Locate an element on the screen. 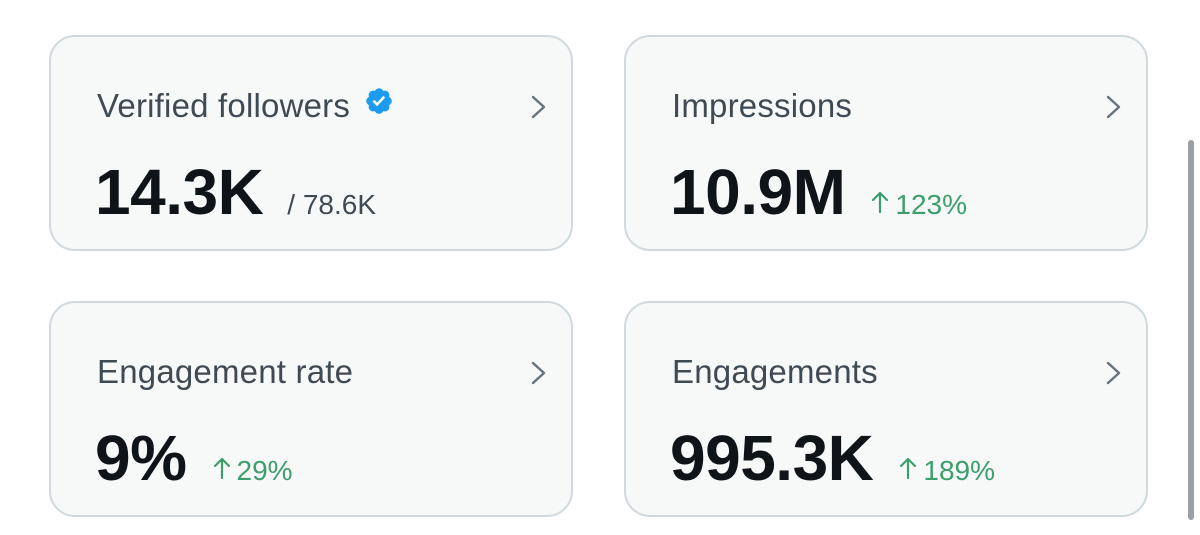 Image resolution: width=1200 pixels, height=535 pixels. verified-badge-icon is located at coordinates (379, 105).